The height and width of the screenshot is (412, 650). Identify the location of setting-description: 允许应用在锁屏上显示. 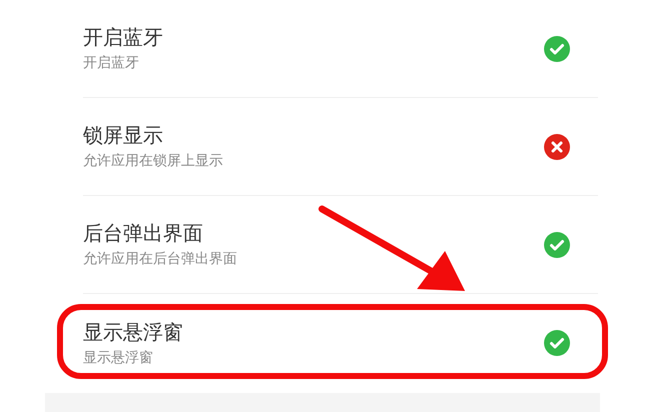
(153, 161).